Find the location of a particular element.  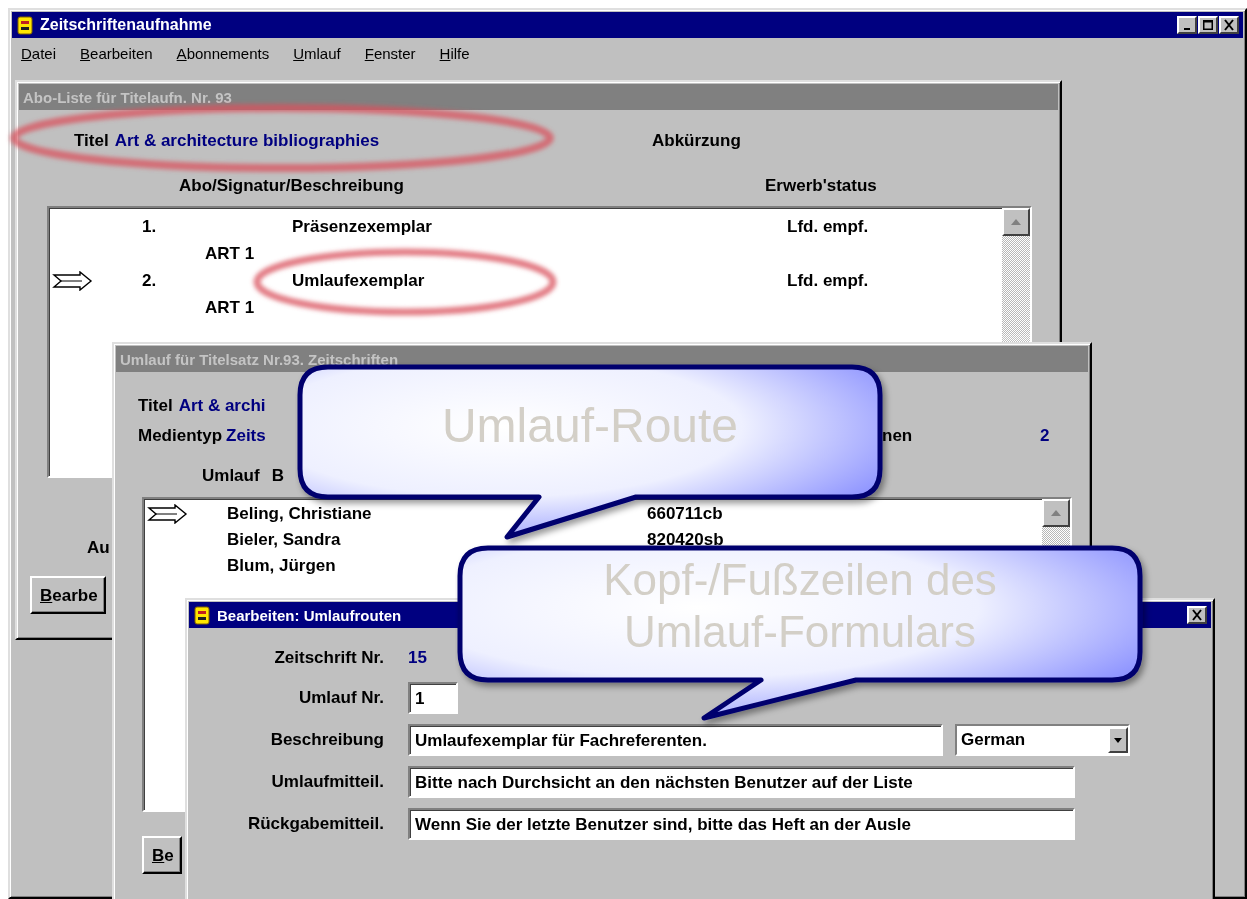

menu-item: Hilfe is located at coordinates (454, 53).